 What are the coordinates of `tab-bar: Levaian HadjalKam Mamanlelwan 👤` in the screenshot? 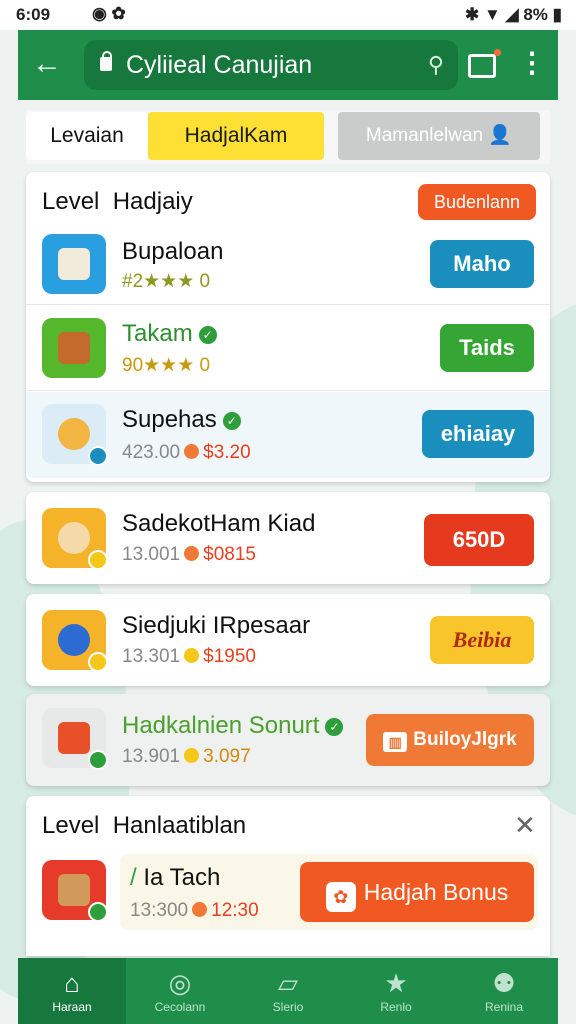 It's located at (288, 137).